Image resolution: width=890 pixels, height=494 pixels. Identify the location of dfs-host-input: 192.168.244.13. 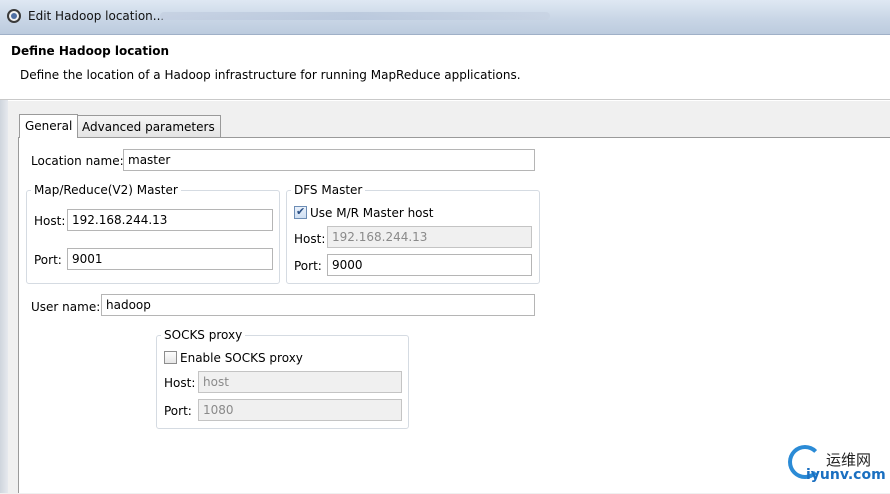
(429, 237).